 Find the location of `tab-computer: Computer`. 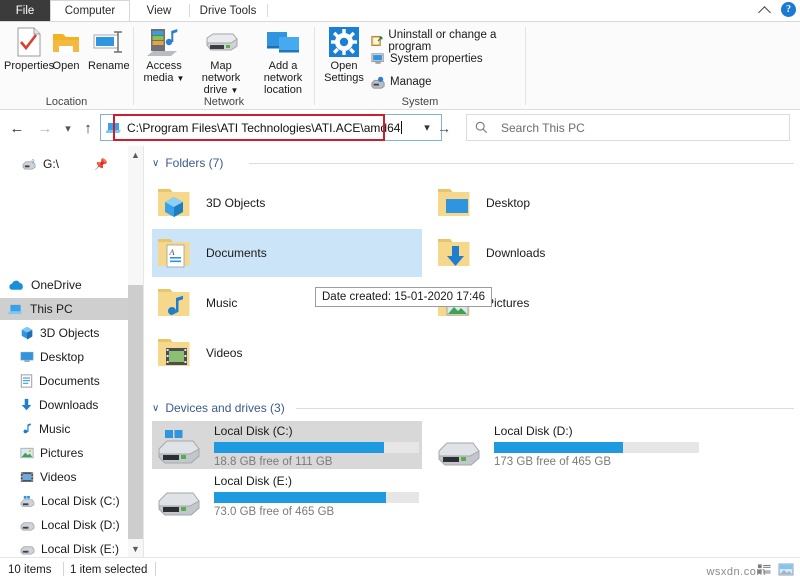

tab-computer: Computer is located at coordinates (90, 10).